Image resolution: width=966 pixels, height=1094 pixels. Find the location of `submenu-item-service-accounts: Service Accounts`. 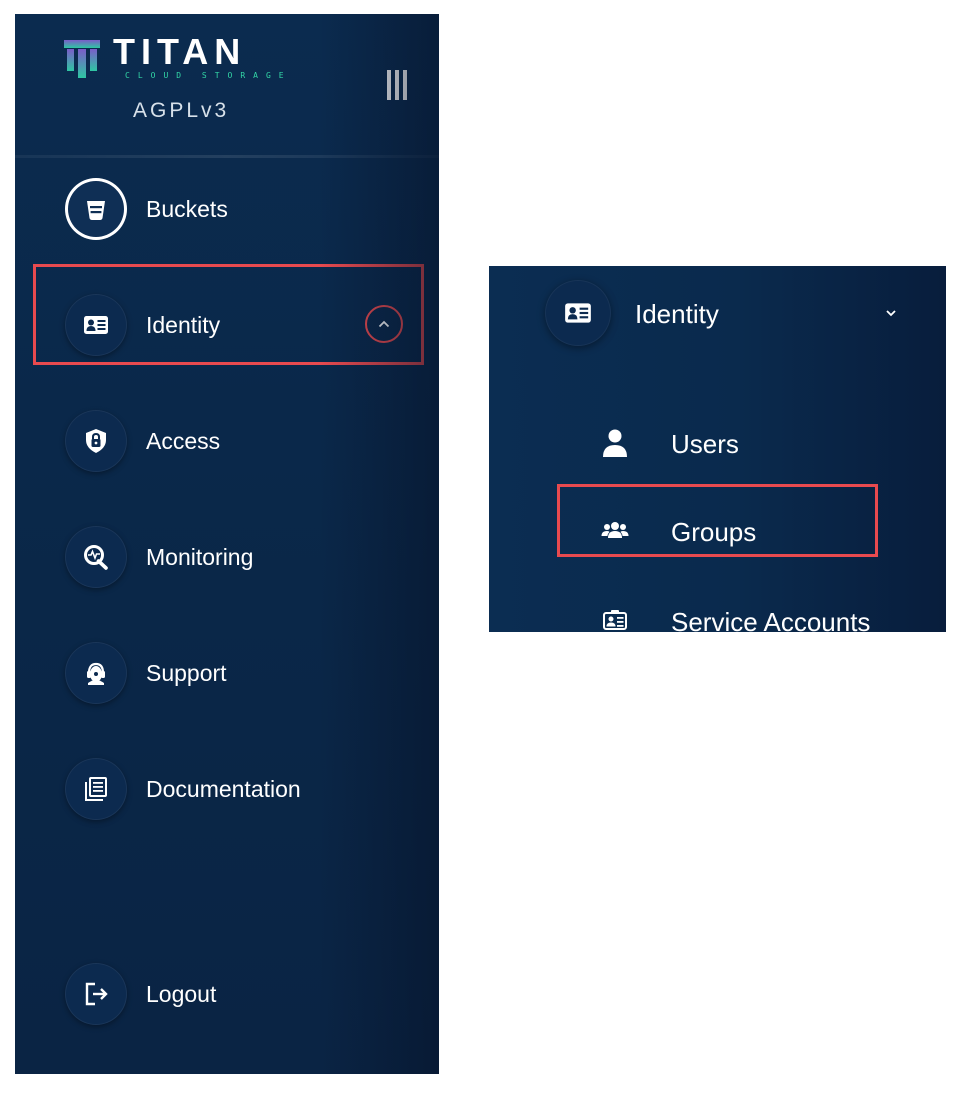

submenu-item-service-accounts: Service Accounts is located at coordinates (717, 612).